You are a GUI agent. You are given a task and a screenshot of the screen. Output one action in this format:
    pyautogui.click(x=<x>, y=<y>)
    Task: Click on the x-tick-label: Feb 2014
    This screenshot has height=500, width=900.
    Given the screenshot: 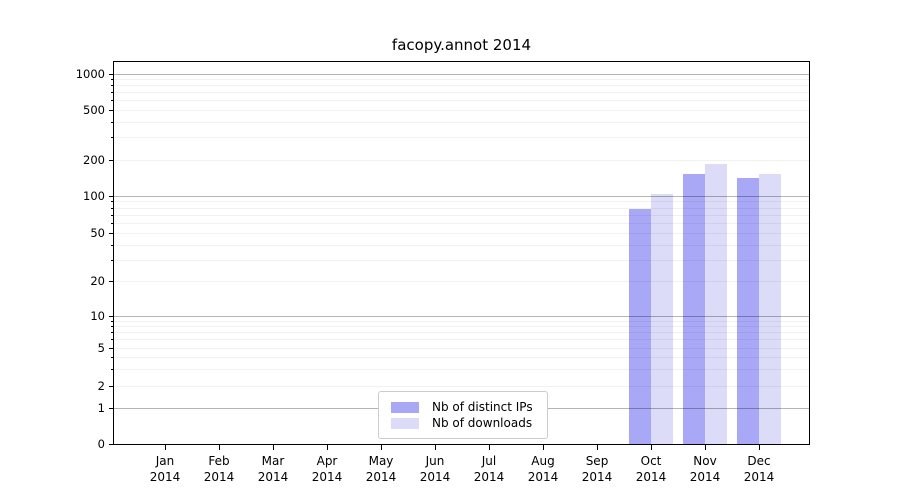 What is the action you would take?
    pyautogui.click(x=219, y=469)
    